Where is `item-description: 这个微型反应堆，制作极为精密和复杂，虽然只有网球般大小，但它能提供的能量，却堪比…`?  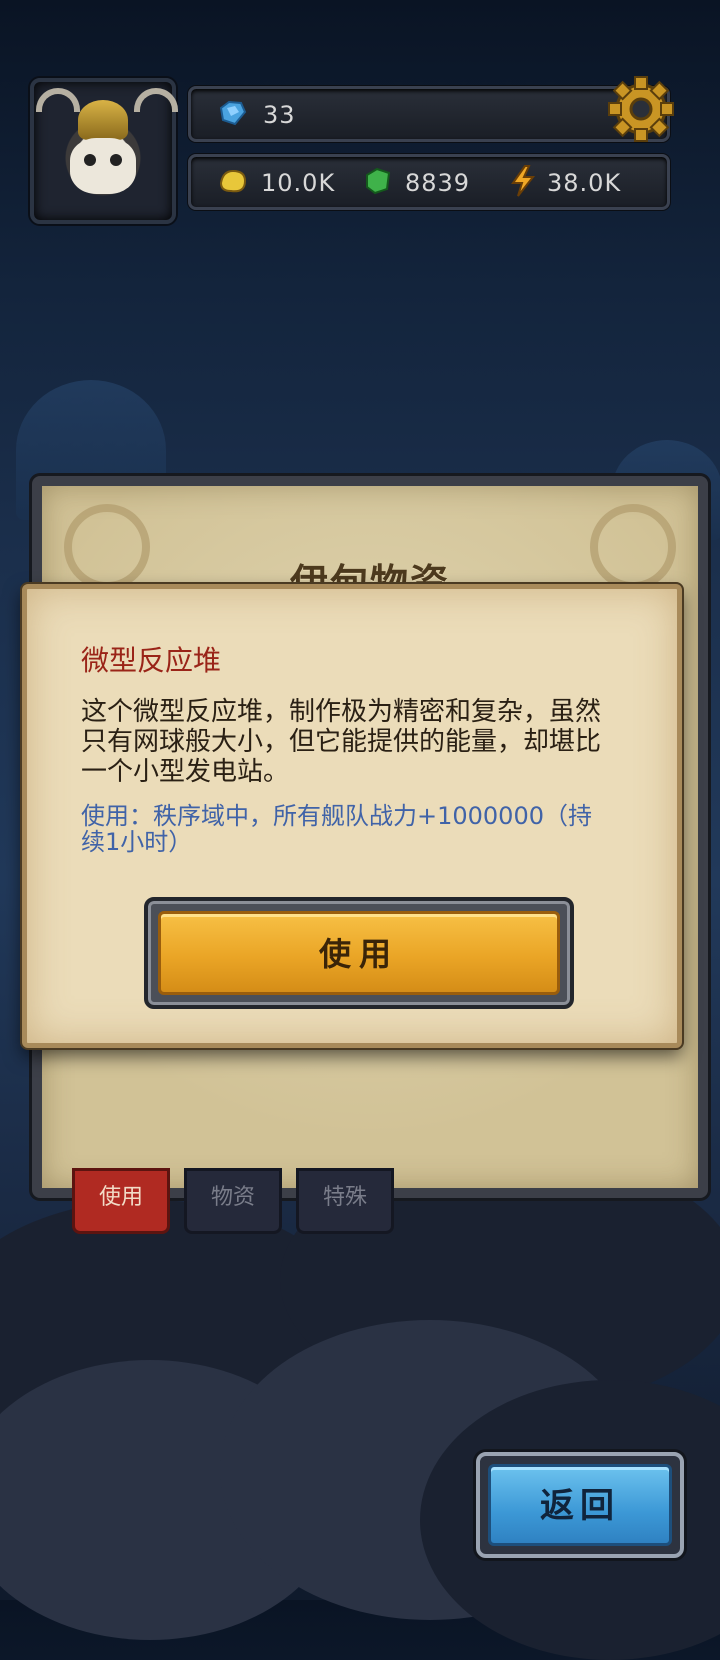
item-description: 这个微型反应堆，制作极为精密和复杂，虽然只有网球般大小，但它能提供的能量，却堪比… is located at coordinates (341, 742).